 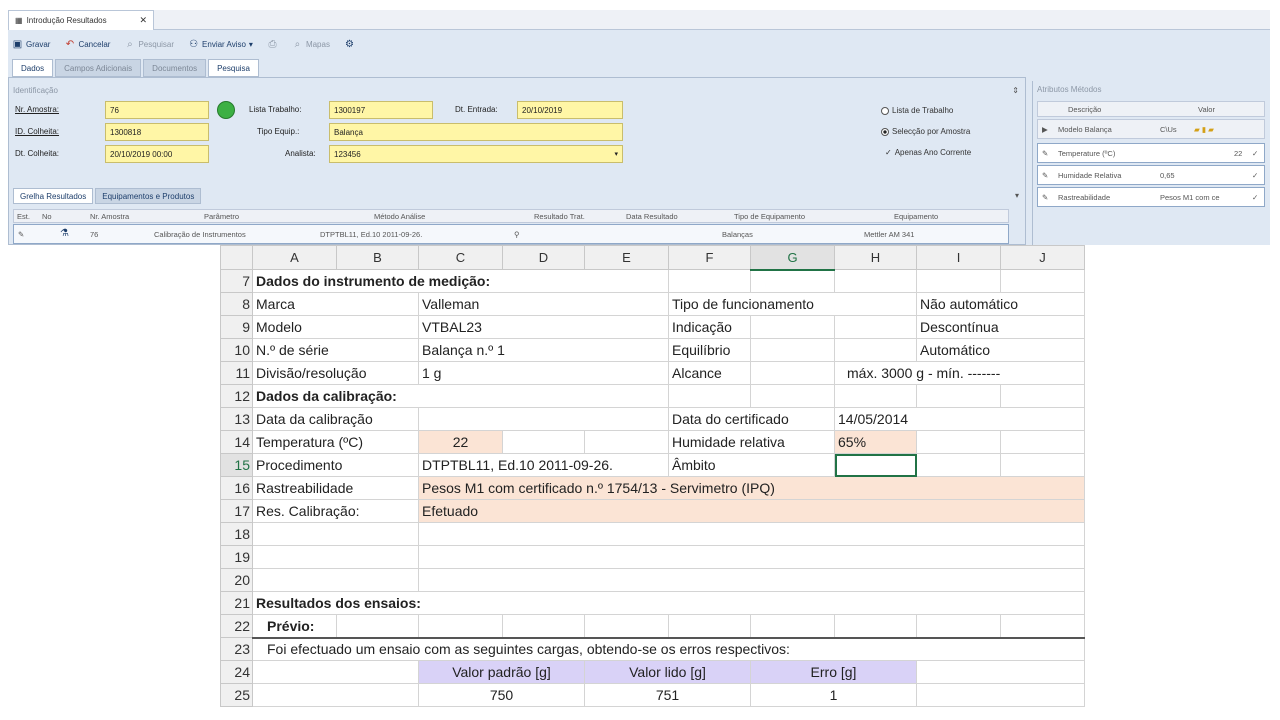 I want to click on cell: Tipo de funcionamento, so click(x=792, y=304).